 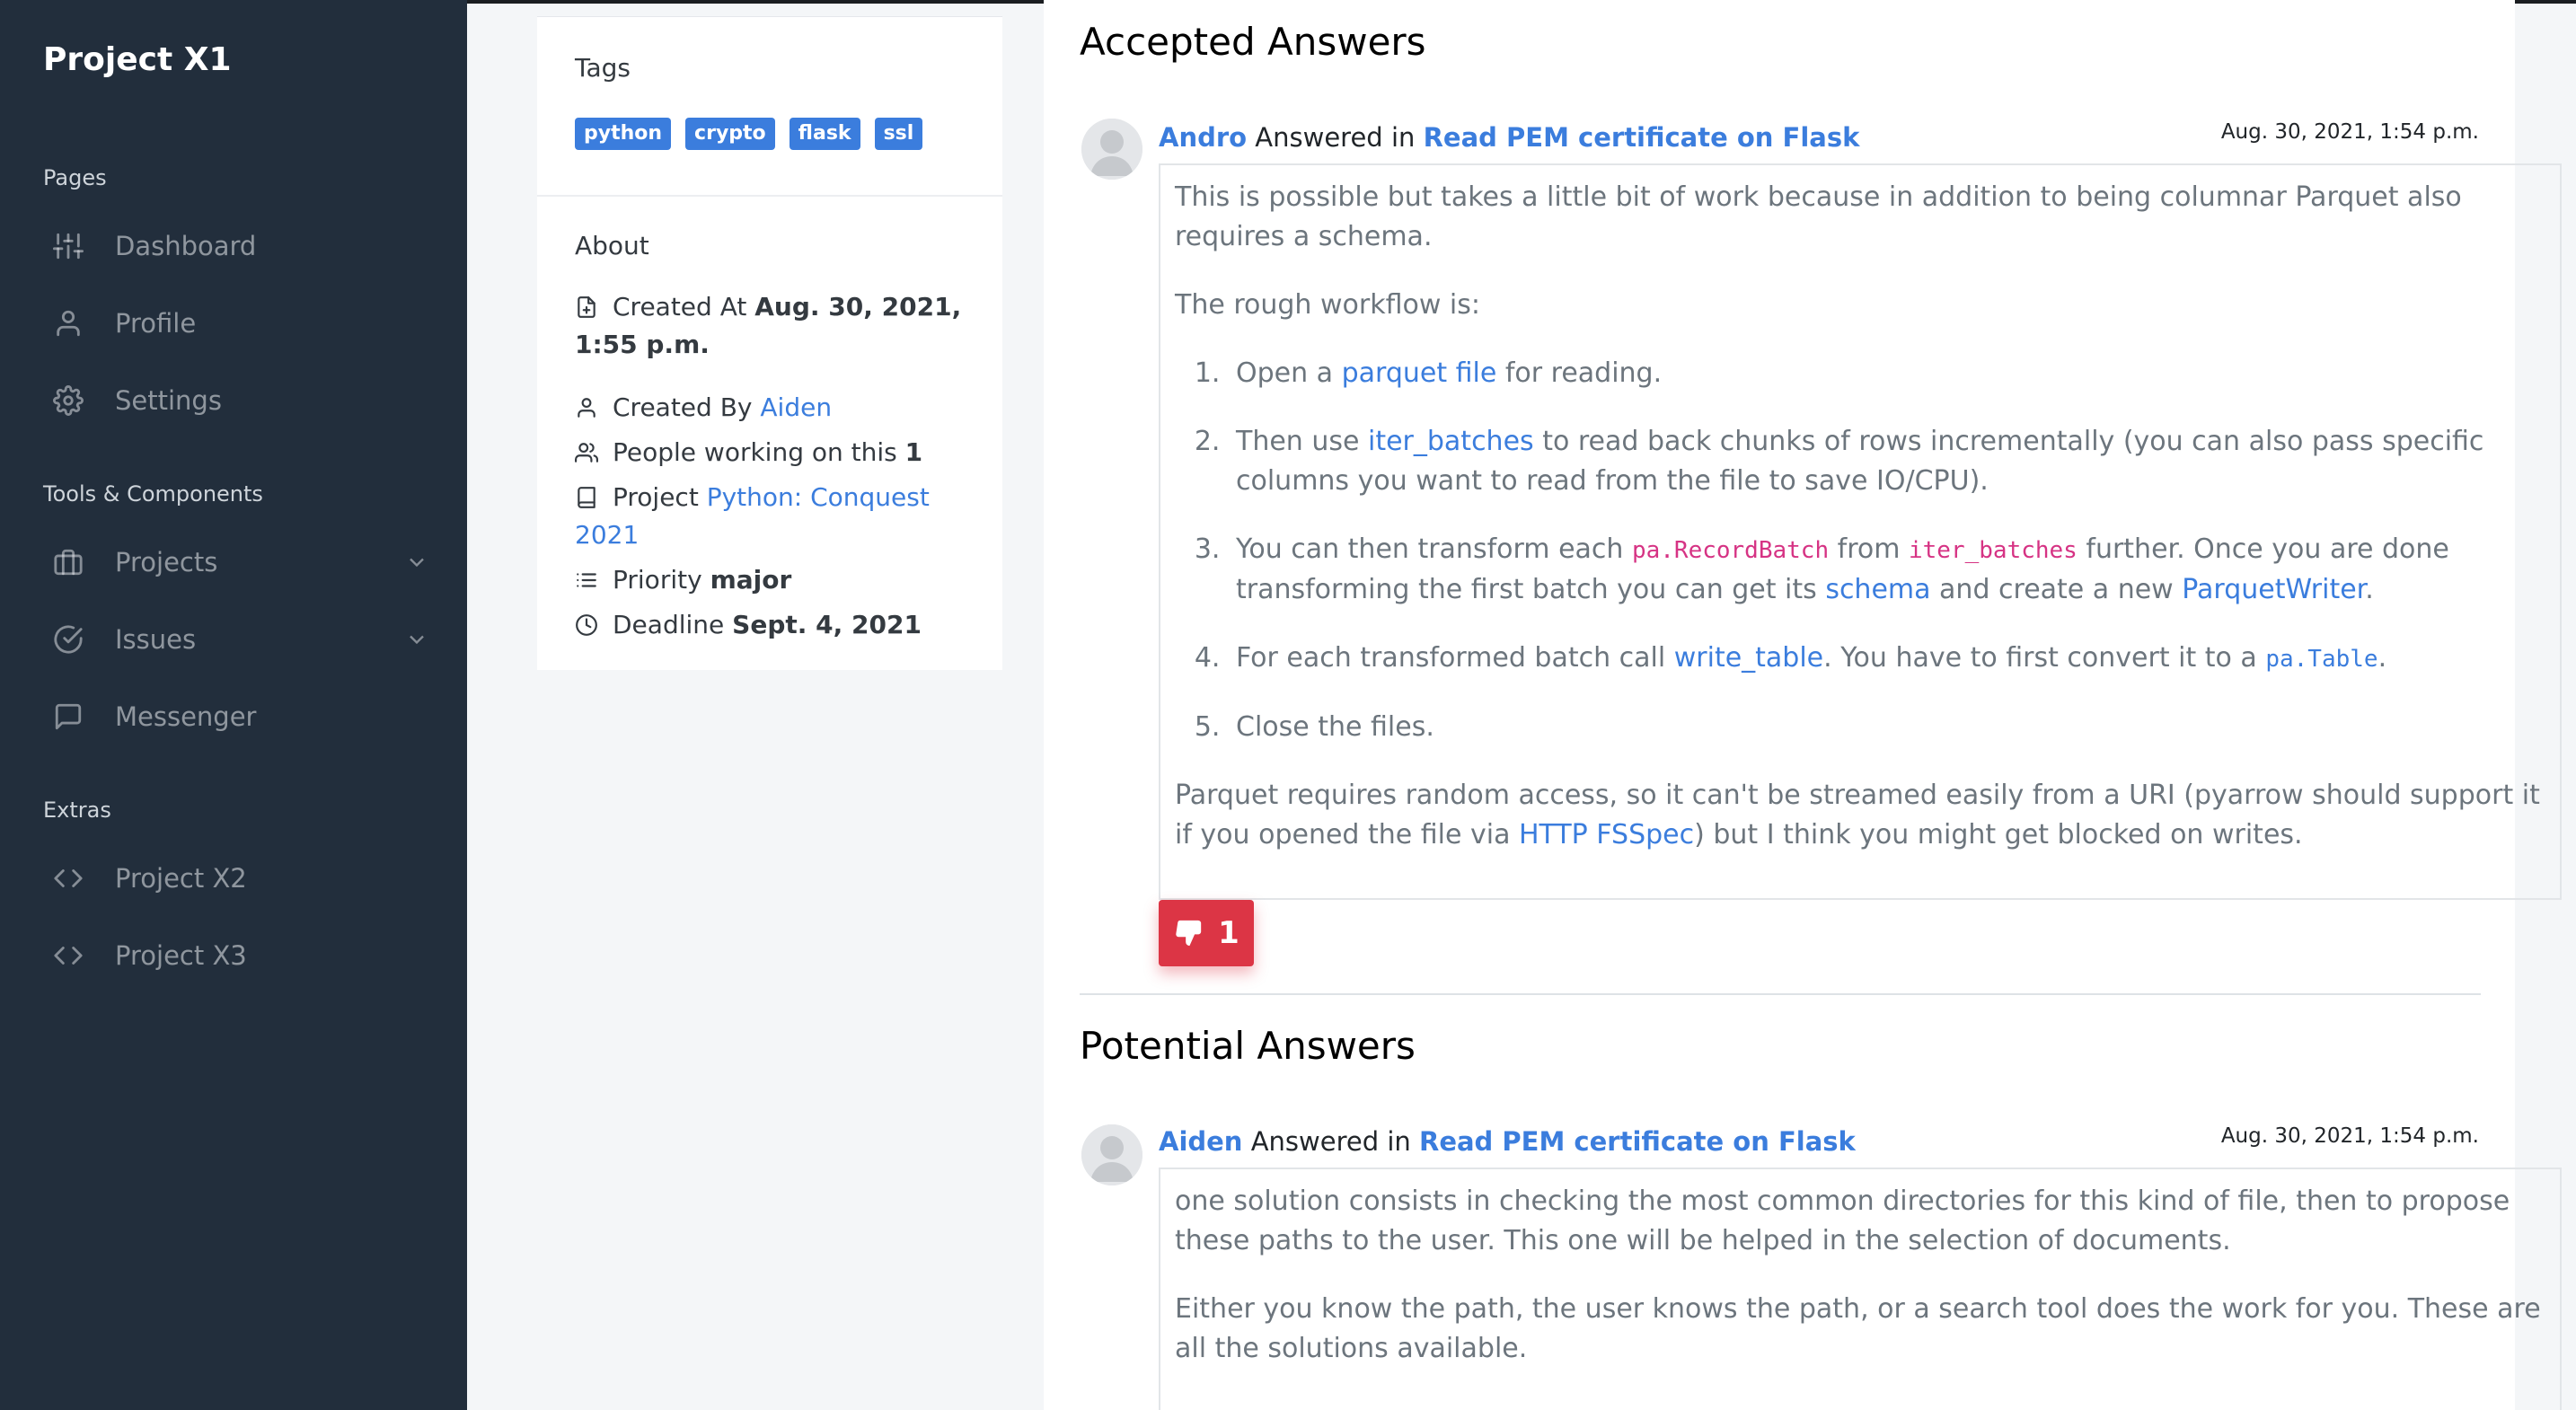 What do you see at coordinates (1248, 1046) in the screenshot?
I see `potential-answers-title: Potential Answers` at bounding box center [1248, 1046].